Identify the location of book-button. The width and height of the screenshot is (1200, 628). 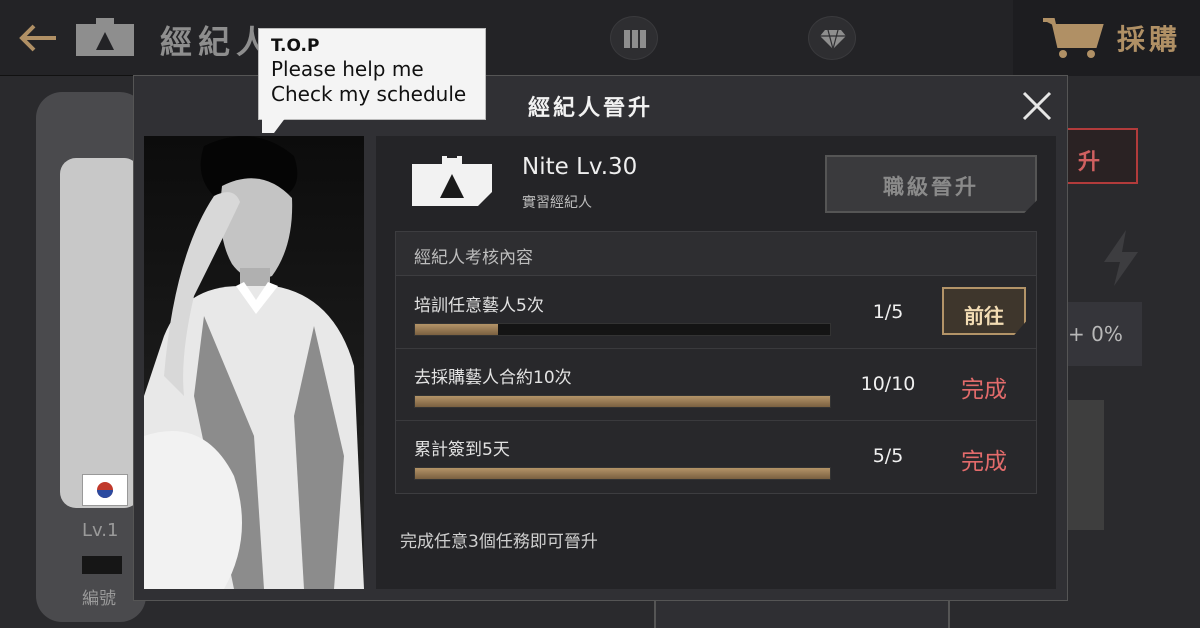
(634, 38).